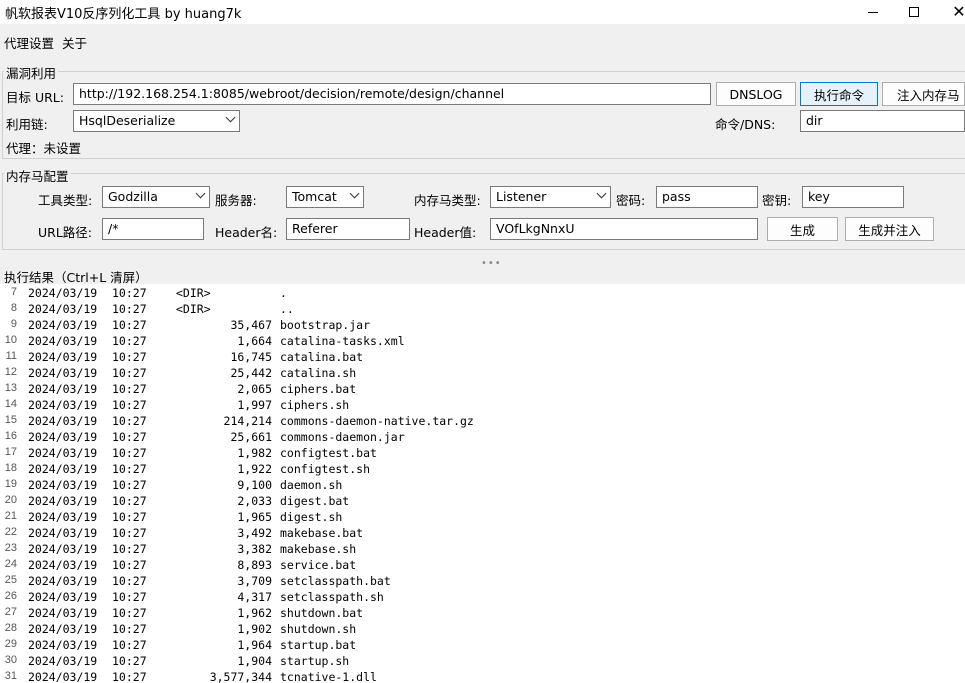  What do you see at coordinates (325, 325) in the screenshot?
I see `line-filename: bootstrap.jar` at bounding box center [325, 325].